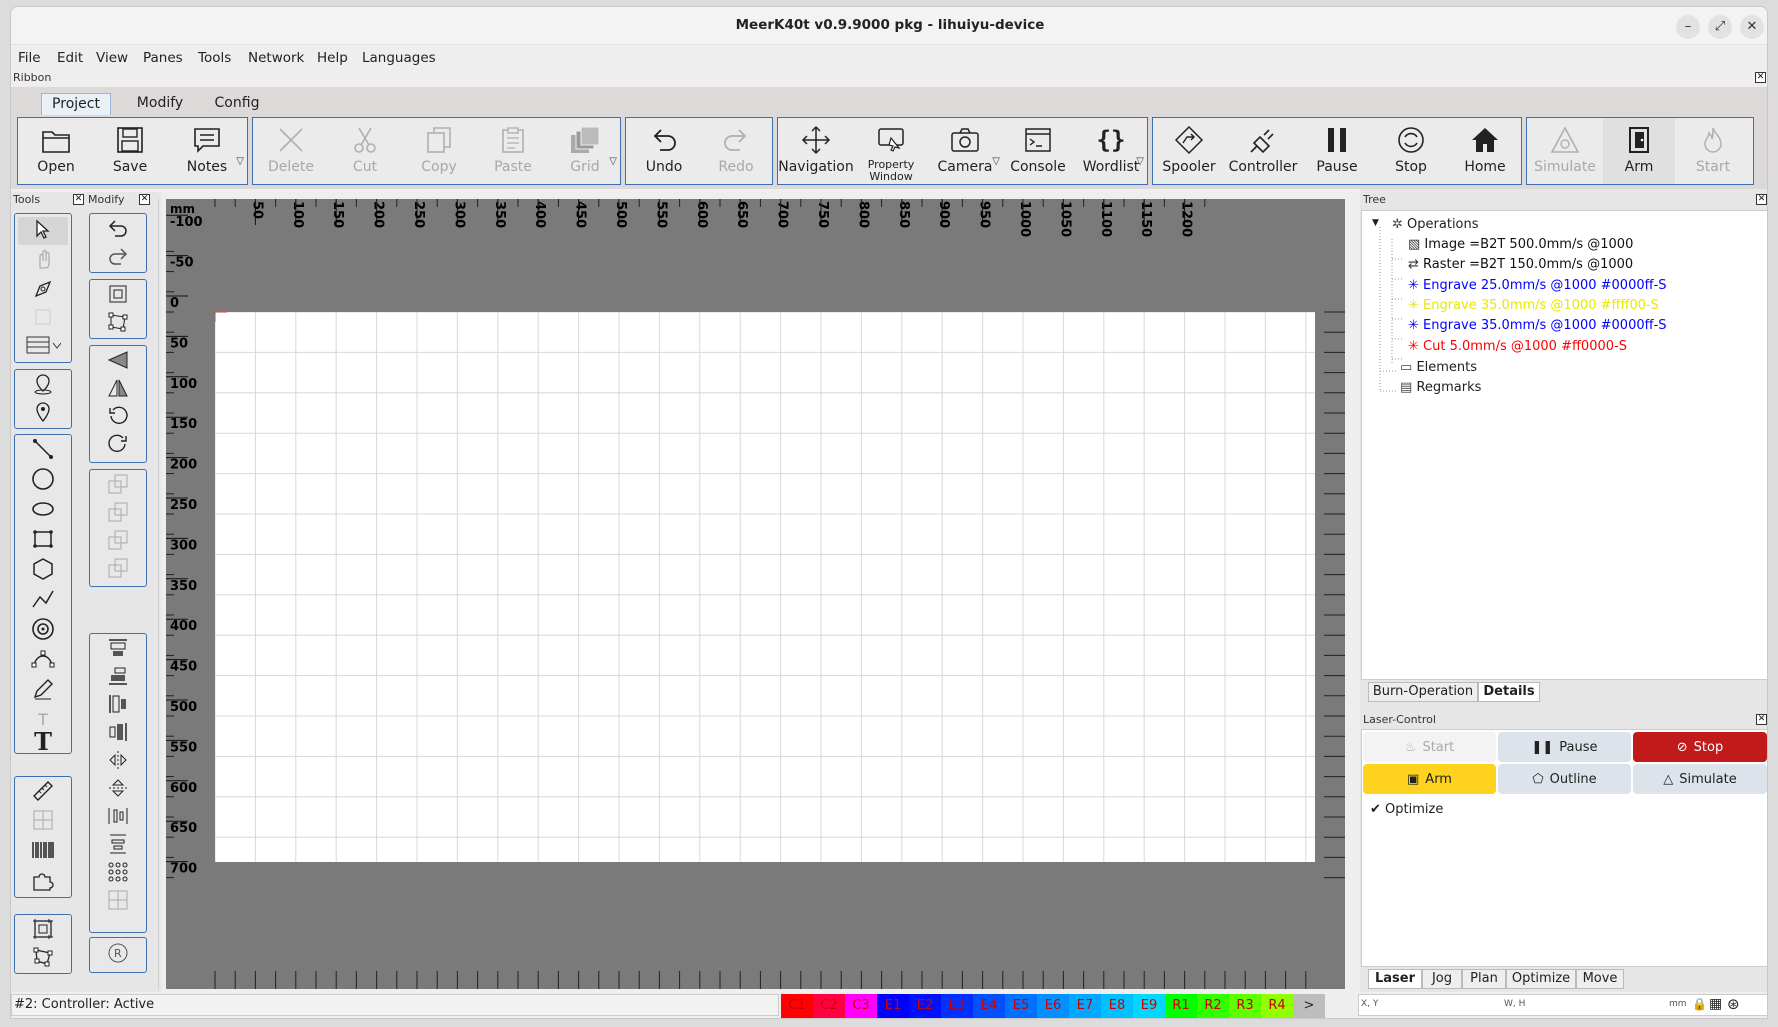  Describe the element at coordinates (365, 151) in the screenshot. I see `cut-button: Cut` at that location.